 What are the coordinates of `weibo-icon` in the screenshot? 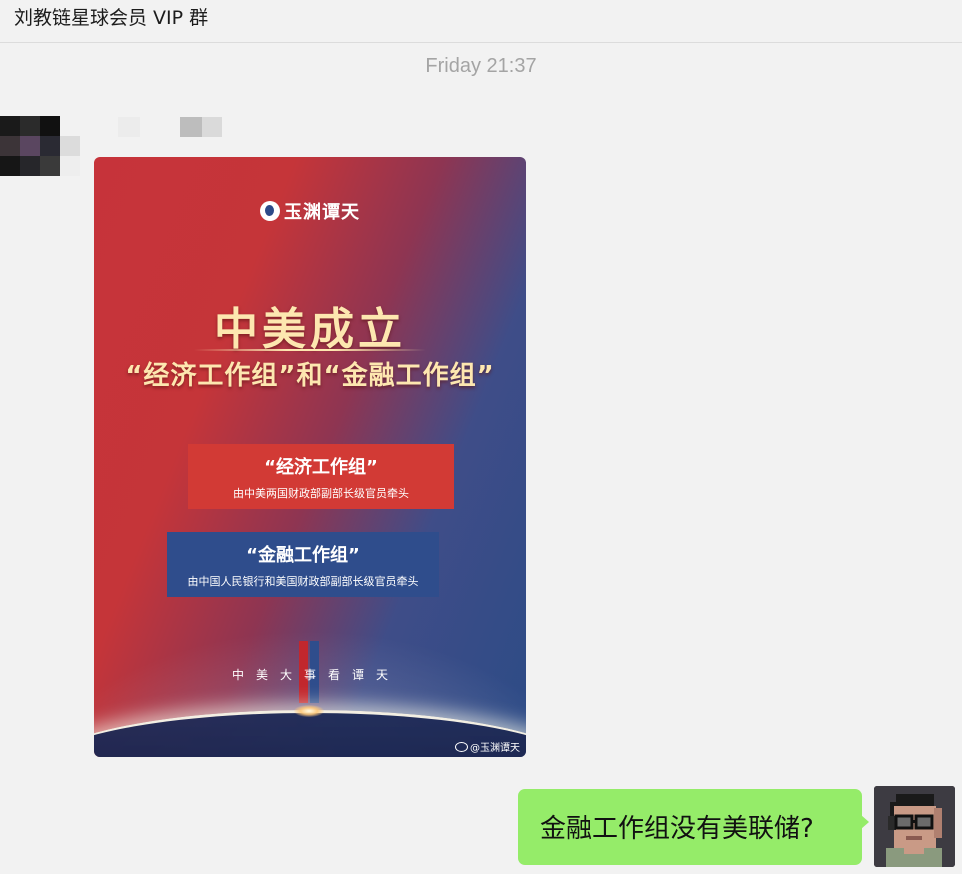 It's located at (461, 746).